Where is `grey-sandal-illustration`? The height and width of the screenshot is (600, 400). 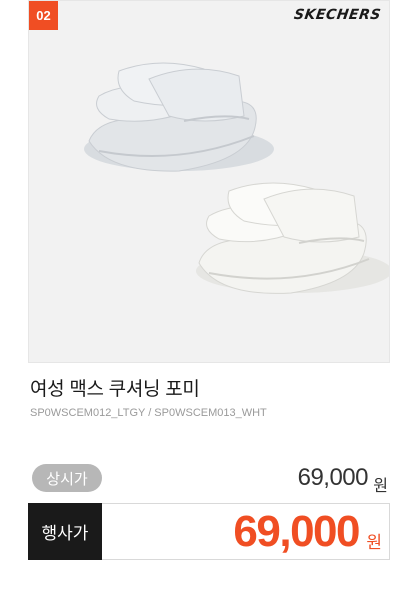 grey-sandal-illustration is located at coordinates (179, 117).